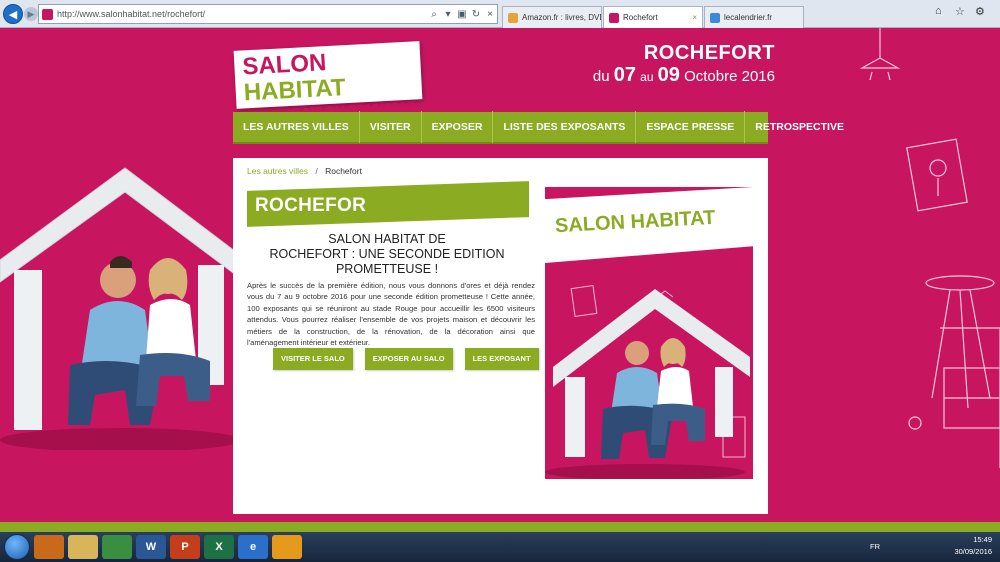  Describe the element at coordinates (476, 14) in the screenshot. I see `refresh-icon: ↻` at that location.